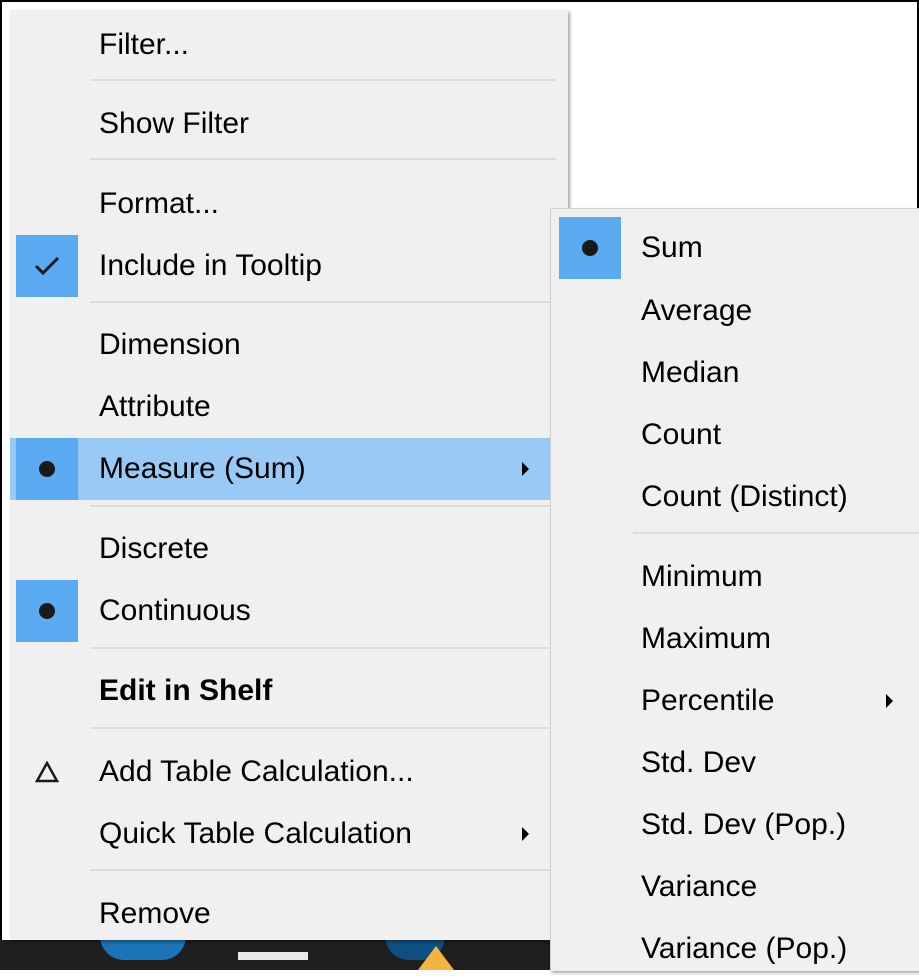 The height and width of the screenshot is (980, 919). I want to click on menu-item-show-filter: Show Filter, so click(289, 124).